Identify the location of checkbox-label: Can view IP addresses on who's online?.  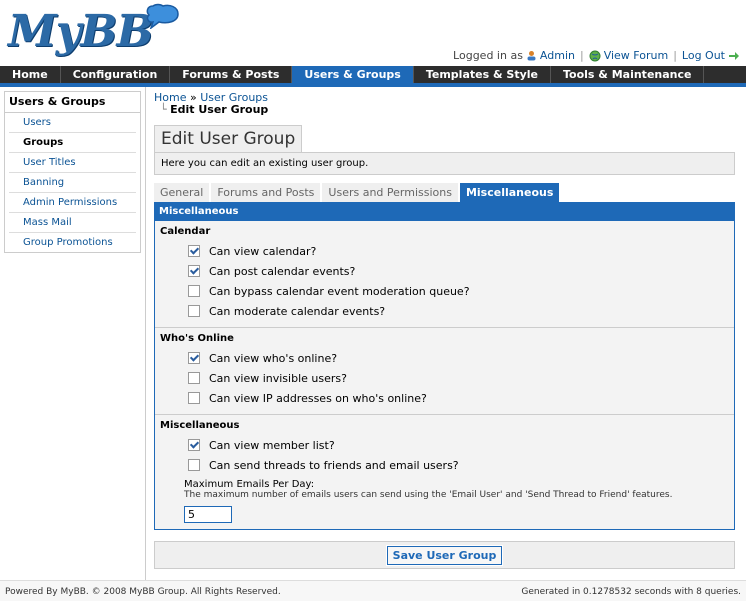
(318, 398).